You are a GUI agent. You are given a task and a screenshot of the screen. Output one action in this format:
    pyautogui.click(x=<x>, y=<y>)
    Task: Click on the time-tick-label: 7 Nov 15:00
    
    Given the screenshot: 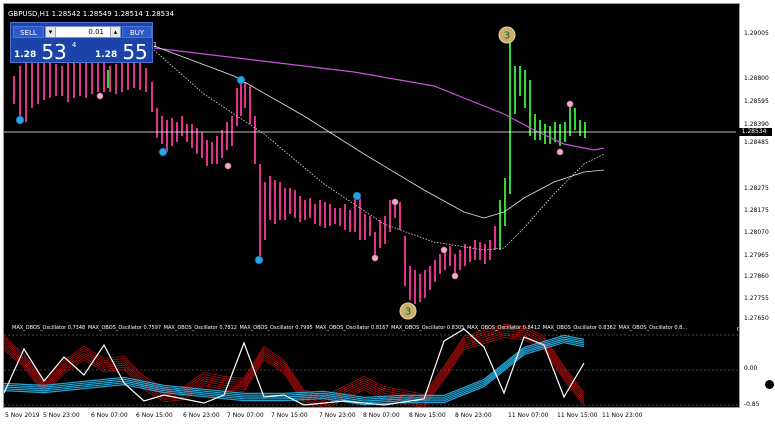 What is the action you would take?
    pyautogui.click(x=289, y=415)
    